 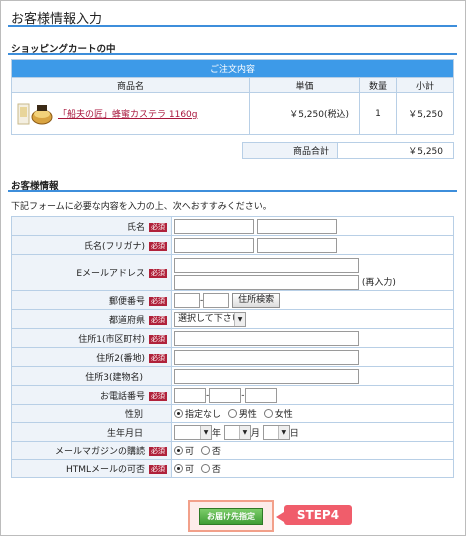 What do you see at coordinates (126, 301) in the screenshot?
I see `label-zip: 郵便番号` at bounding box center [126, 301].